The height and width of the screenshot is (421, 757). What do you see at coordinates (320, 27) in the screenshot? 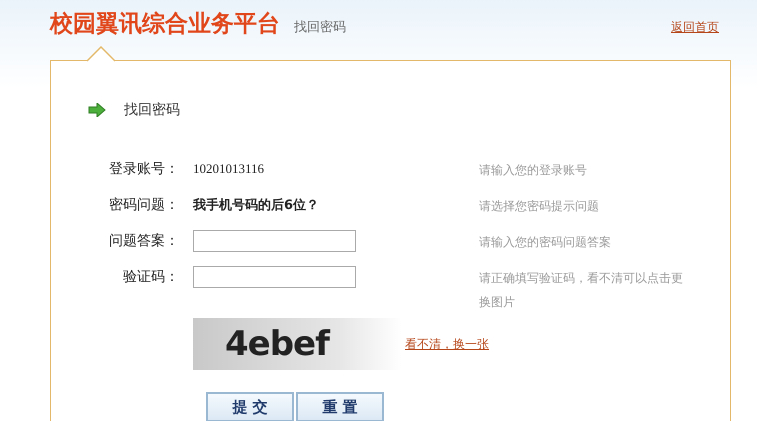
I see `page-subtitle: 找回密码` at bounding box center [320, 27].